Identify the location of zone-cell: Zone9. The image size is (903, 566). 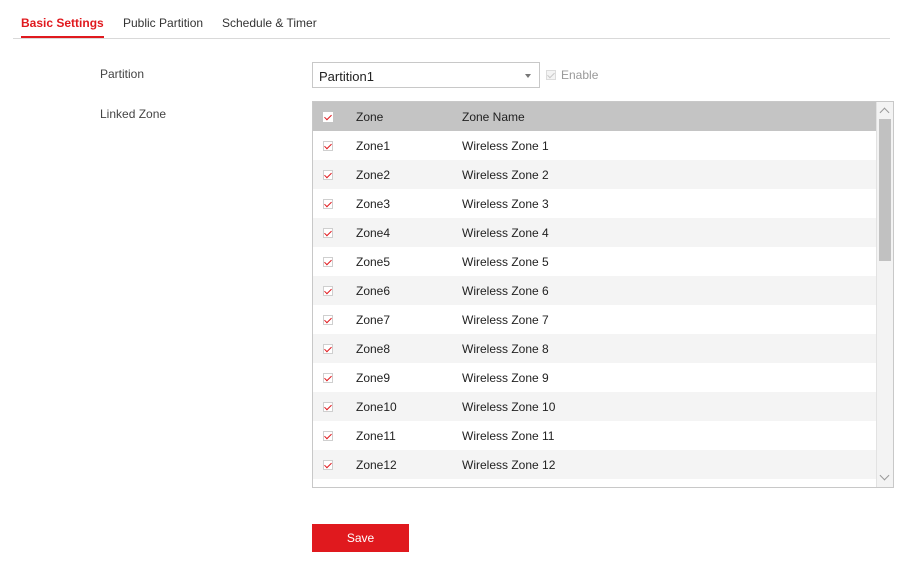
(373, 378).